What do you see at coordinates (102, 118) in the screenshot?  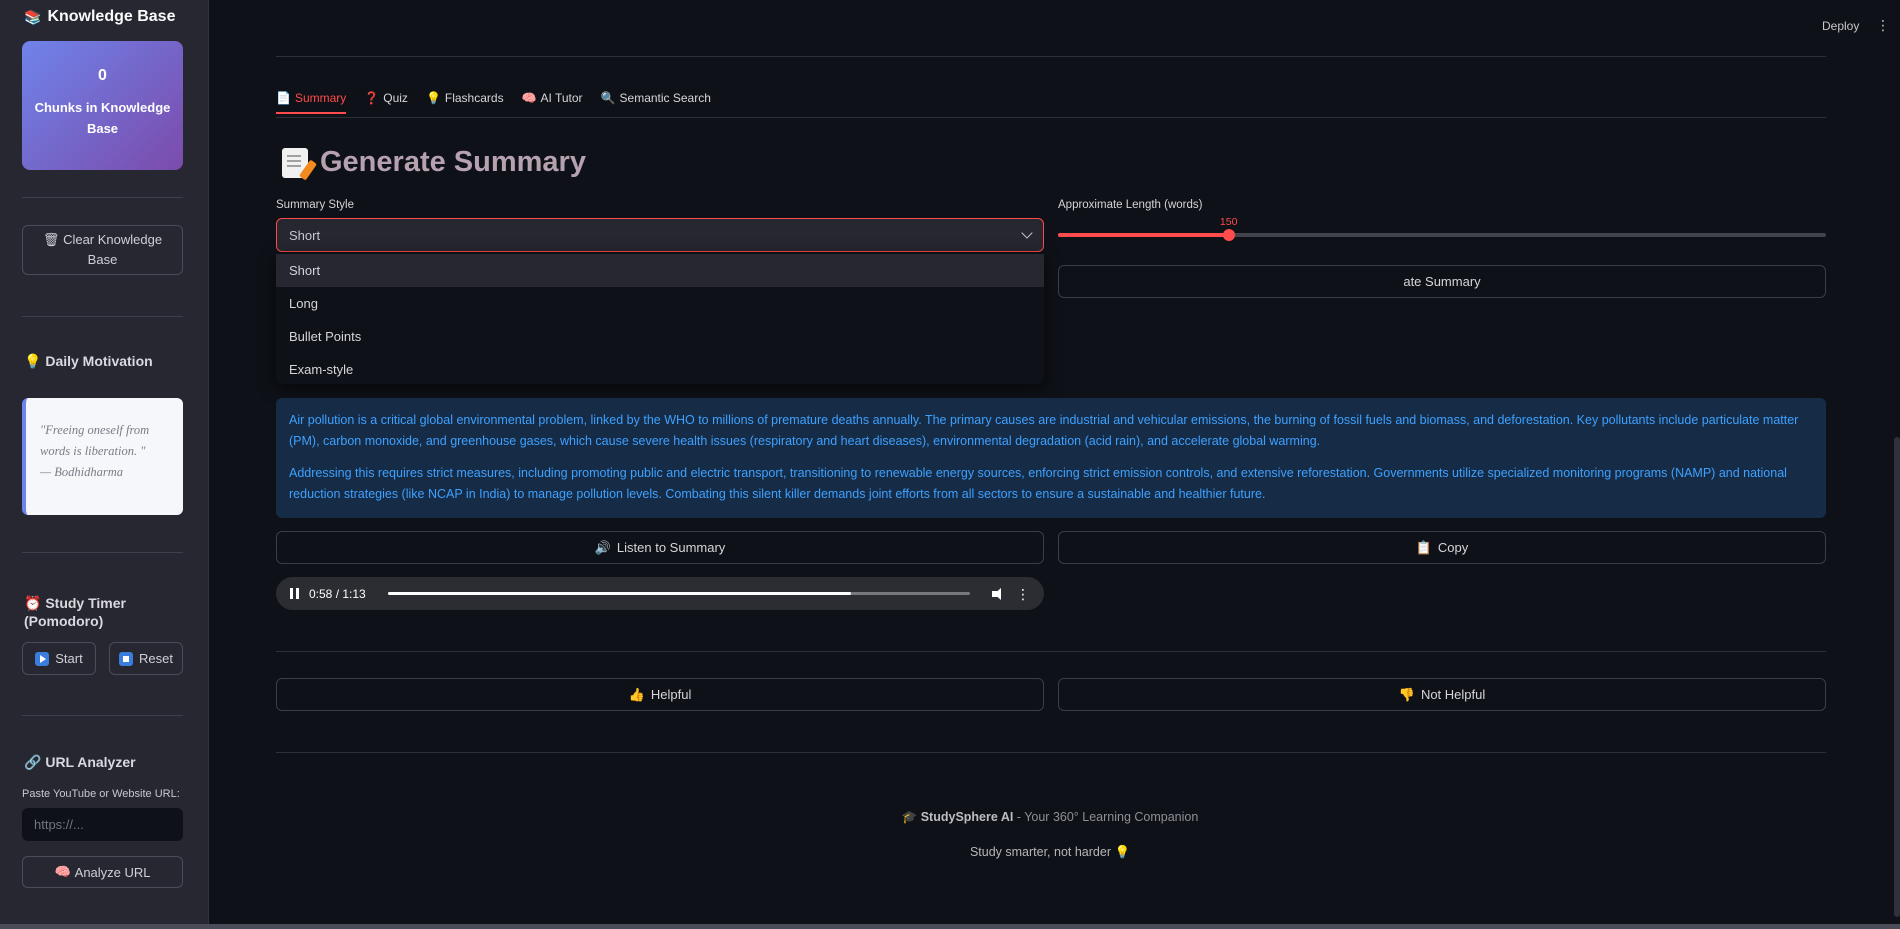 I see `kb-label: Chunks in Knowledge Base` at bounding box center [102, 118].